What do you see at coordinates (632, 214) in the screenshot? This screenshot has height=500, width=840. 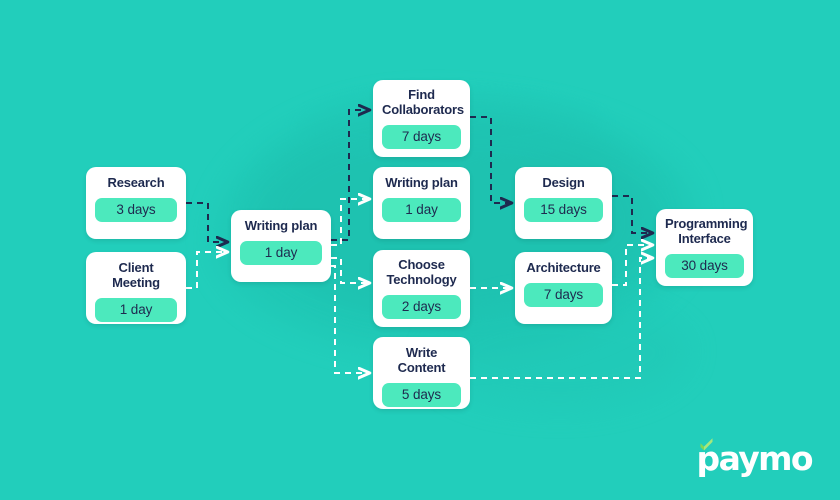 I see `connector-design-to-programming-interface` at bounding box center [632, 214].